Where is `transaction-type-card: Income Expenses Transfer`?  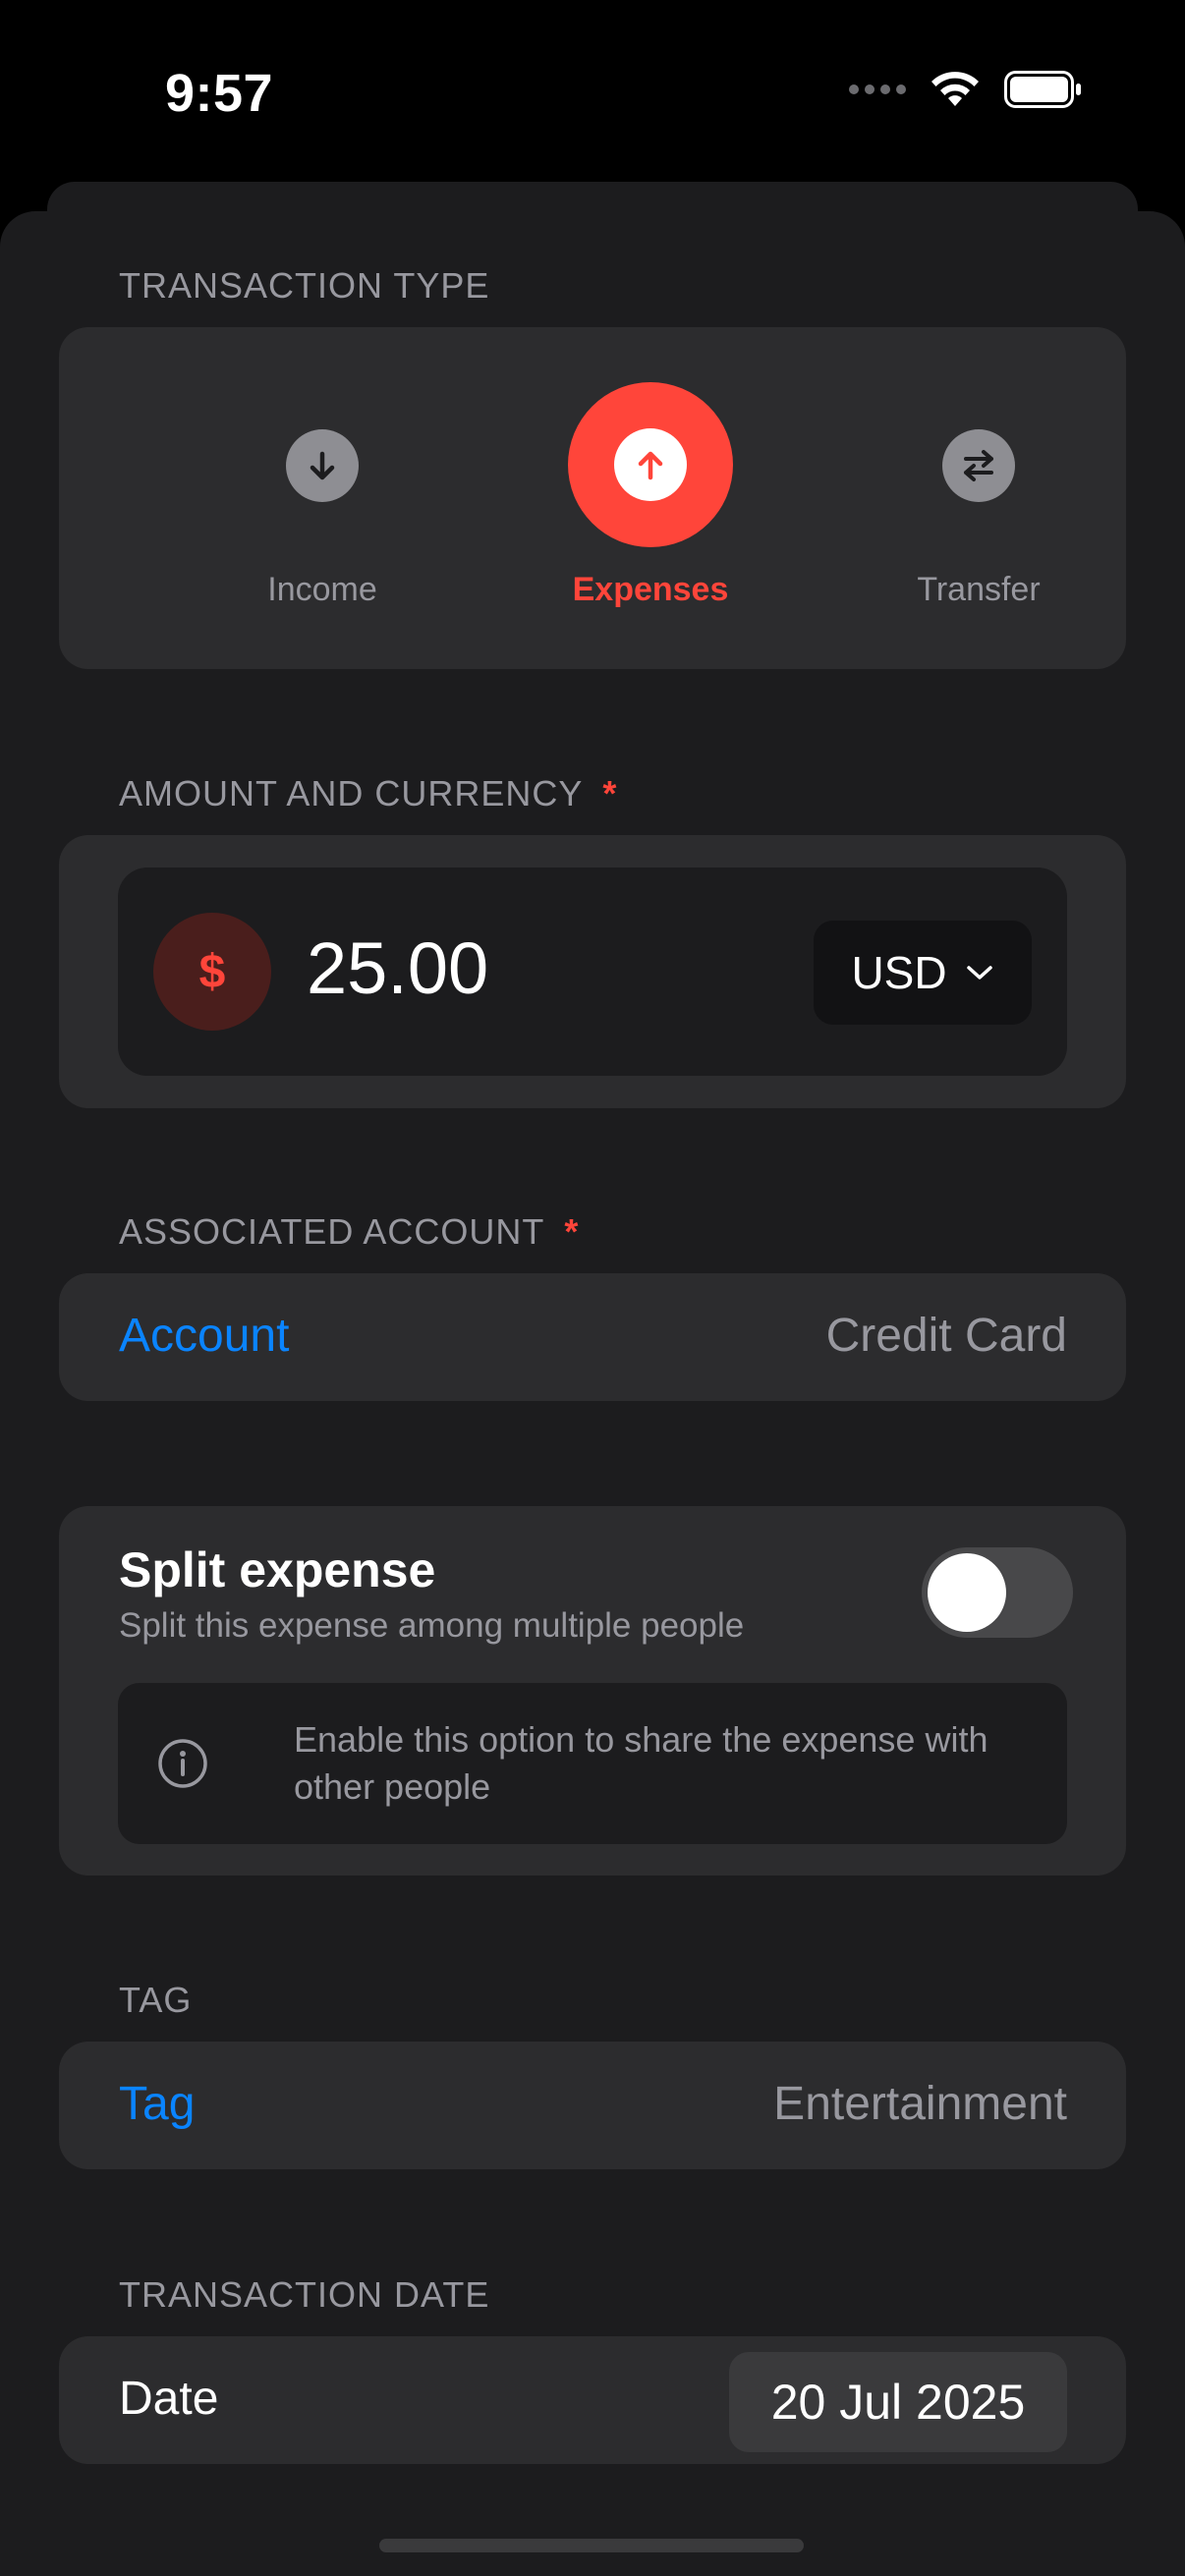 transaction-type-card: Income Expenses Transfer is located at coordinates (592, 498).